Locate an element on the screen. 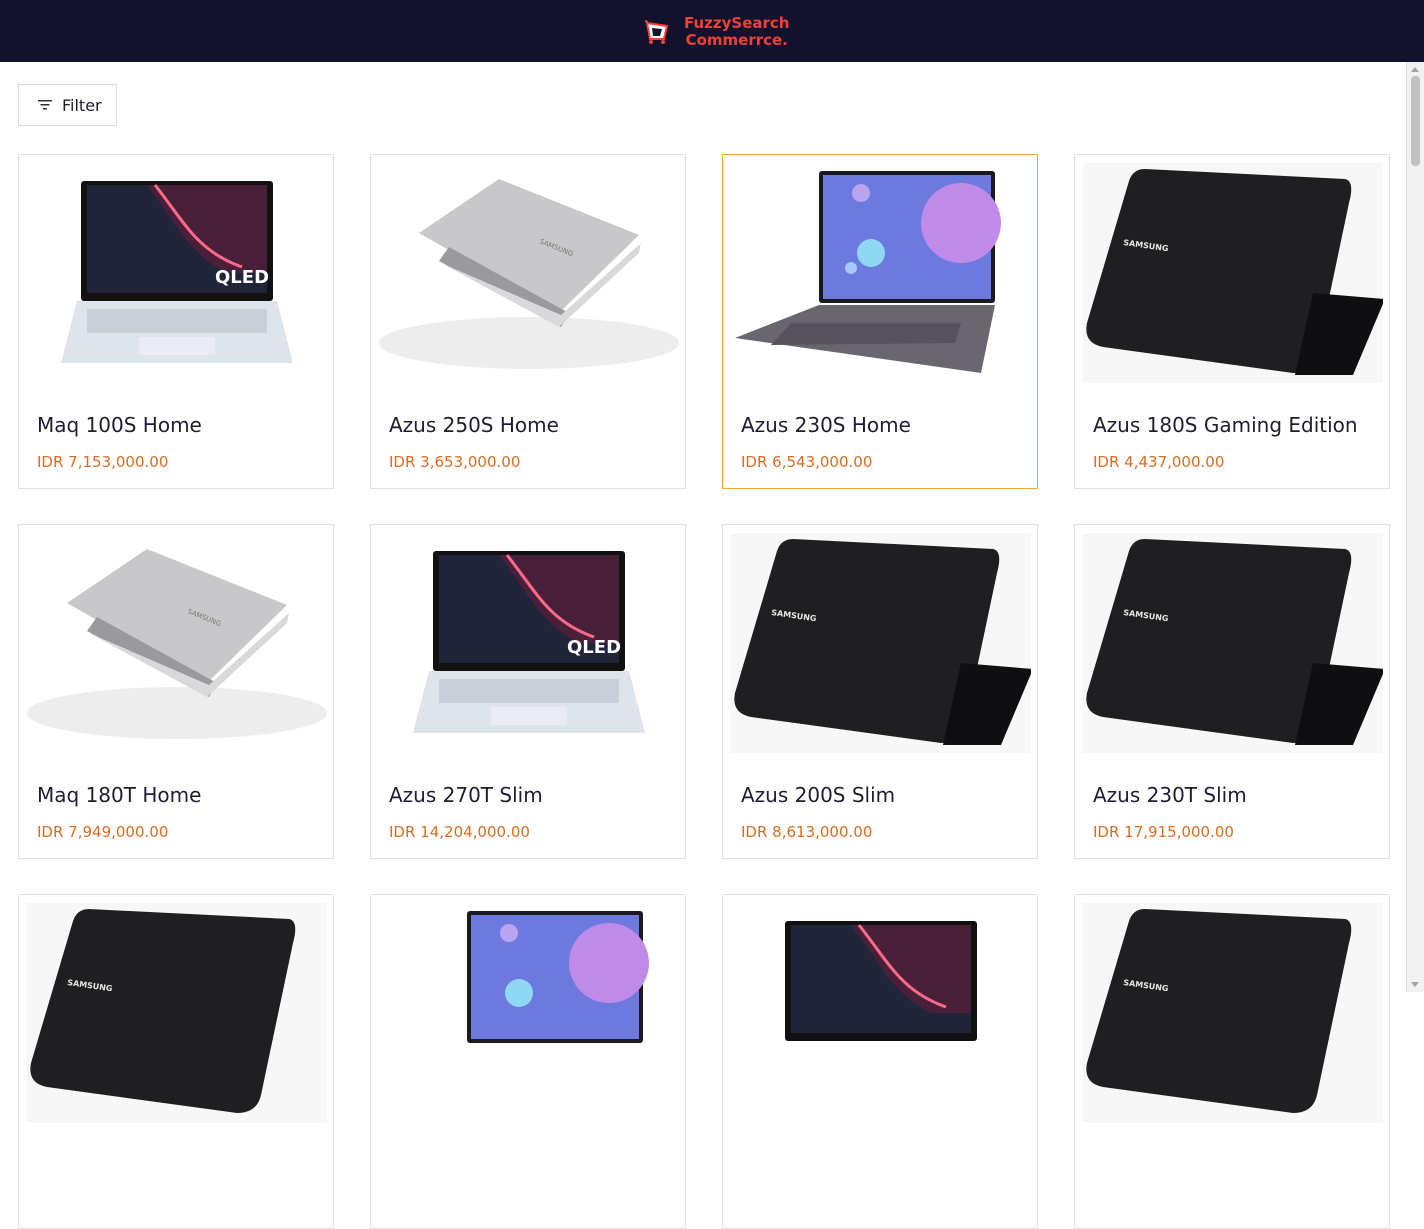 Image resolution: width=1424 pixels, height=1229 pixels. product-name: Azus 230T Slim is located at coordinates (1170, 795).